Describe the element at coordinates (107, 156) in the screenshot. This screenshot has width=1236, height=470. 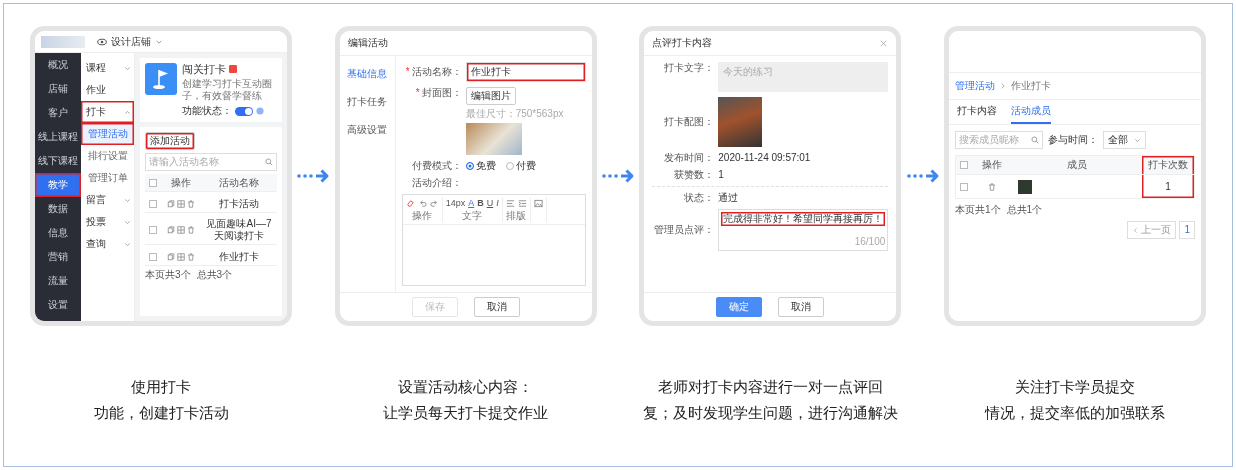
I see `menu-item: 排行设置` at that location.